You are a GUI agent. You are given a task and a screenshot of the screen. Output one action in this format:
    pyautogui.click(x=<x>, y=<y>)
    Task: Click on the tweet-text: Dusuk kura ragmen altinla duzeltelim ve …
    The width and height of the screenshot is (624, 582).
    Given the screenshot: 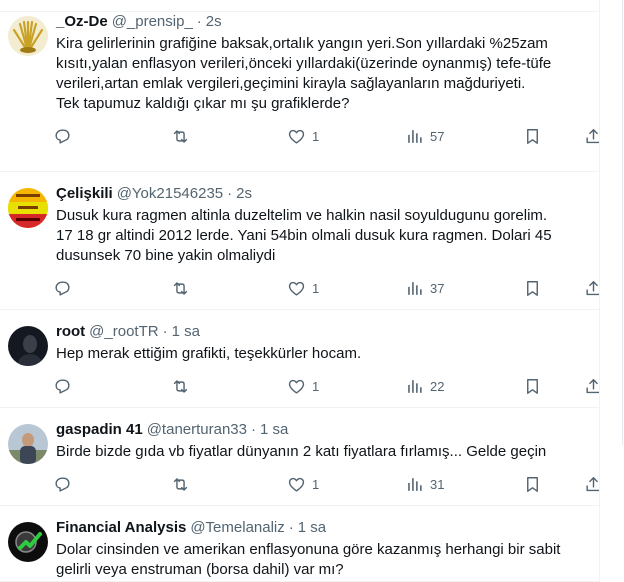 What is the action you would take?
    pyautogui.click(x=304, y=235)
    